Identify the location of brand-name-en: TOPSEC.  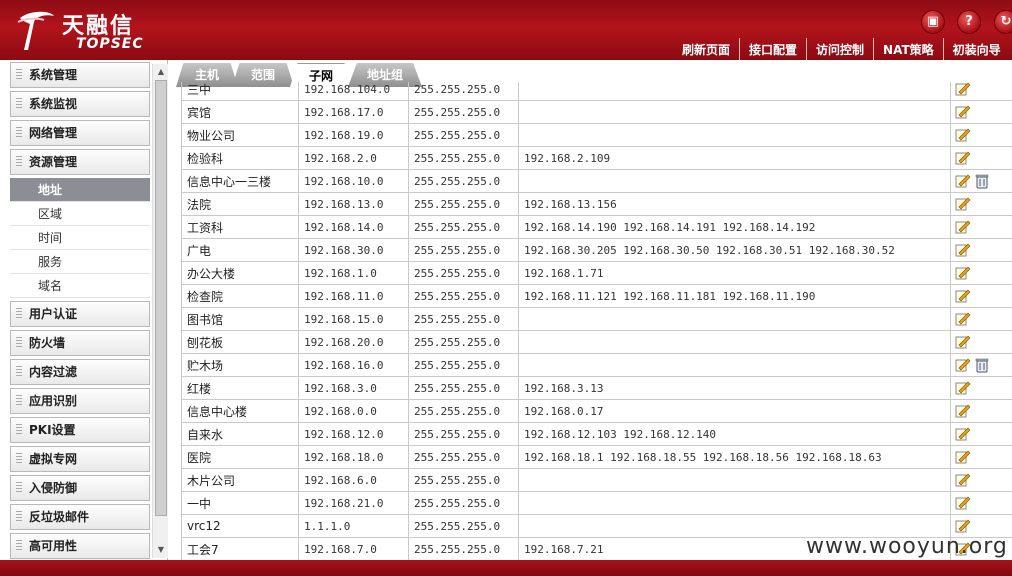
(110, 44).